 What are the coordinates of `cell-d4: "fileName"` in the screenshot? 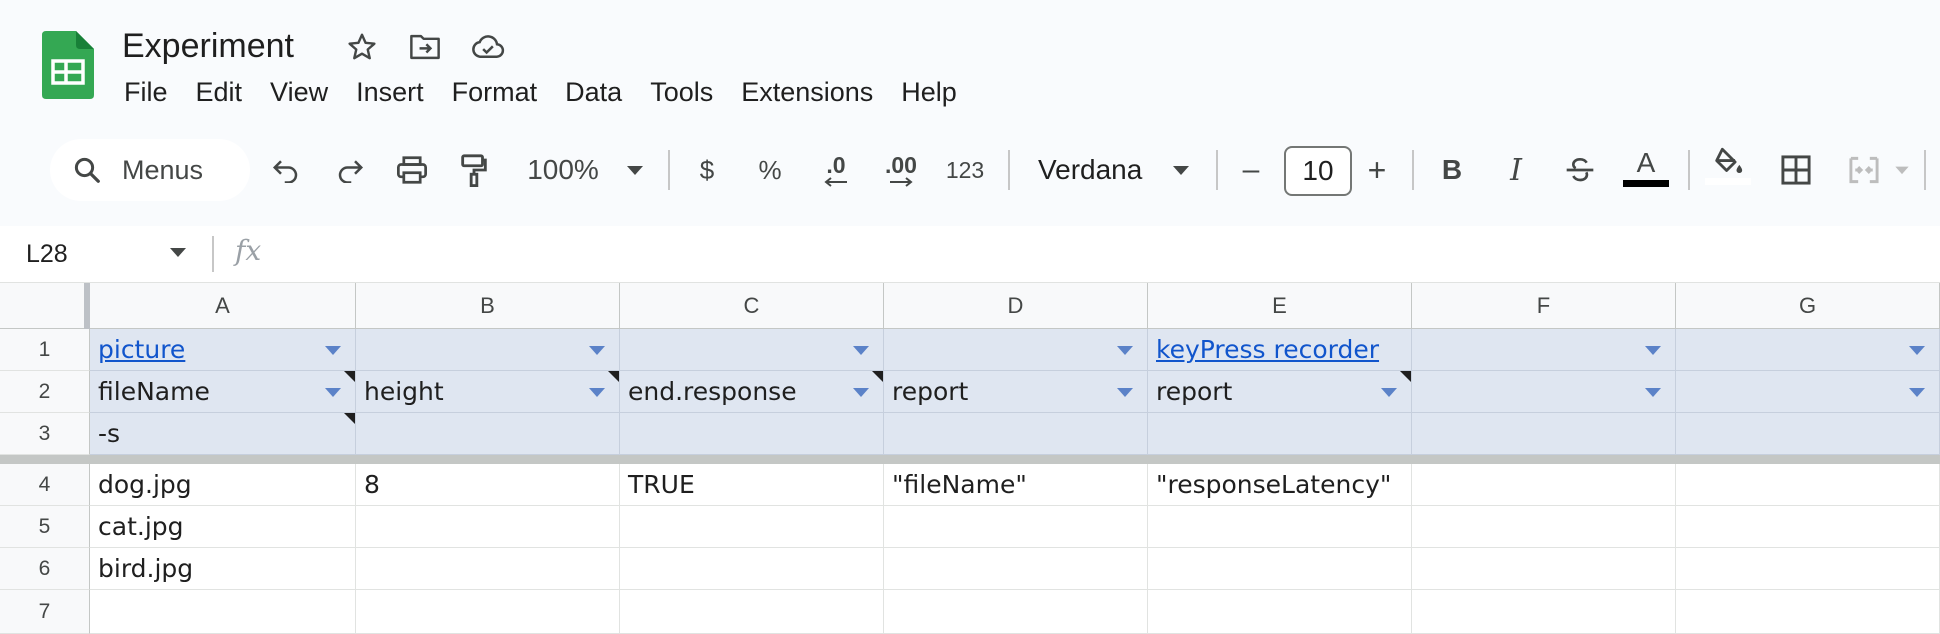 It's located at (1016, 485).